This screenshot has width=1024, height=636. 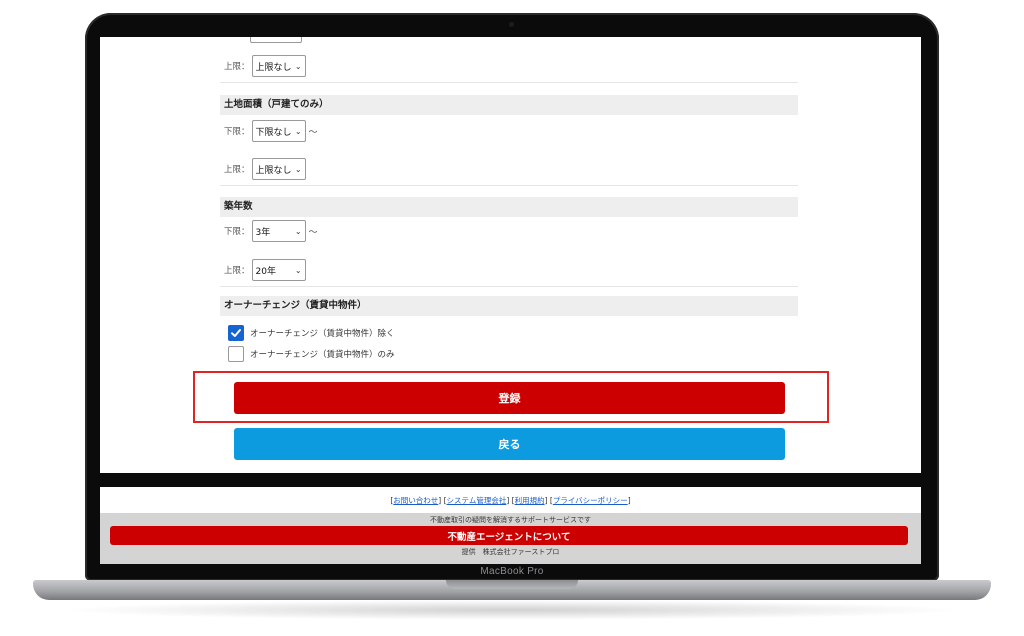 I want to click on laptop-hinge-notch, so click(x=512, y=584).